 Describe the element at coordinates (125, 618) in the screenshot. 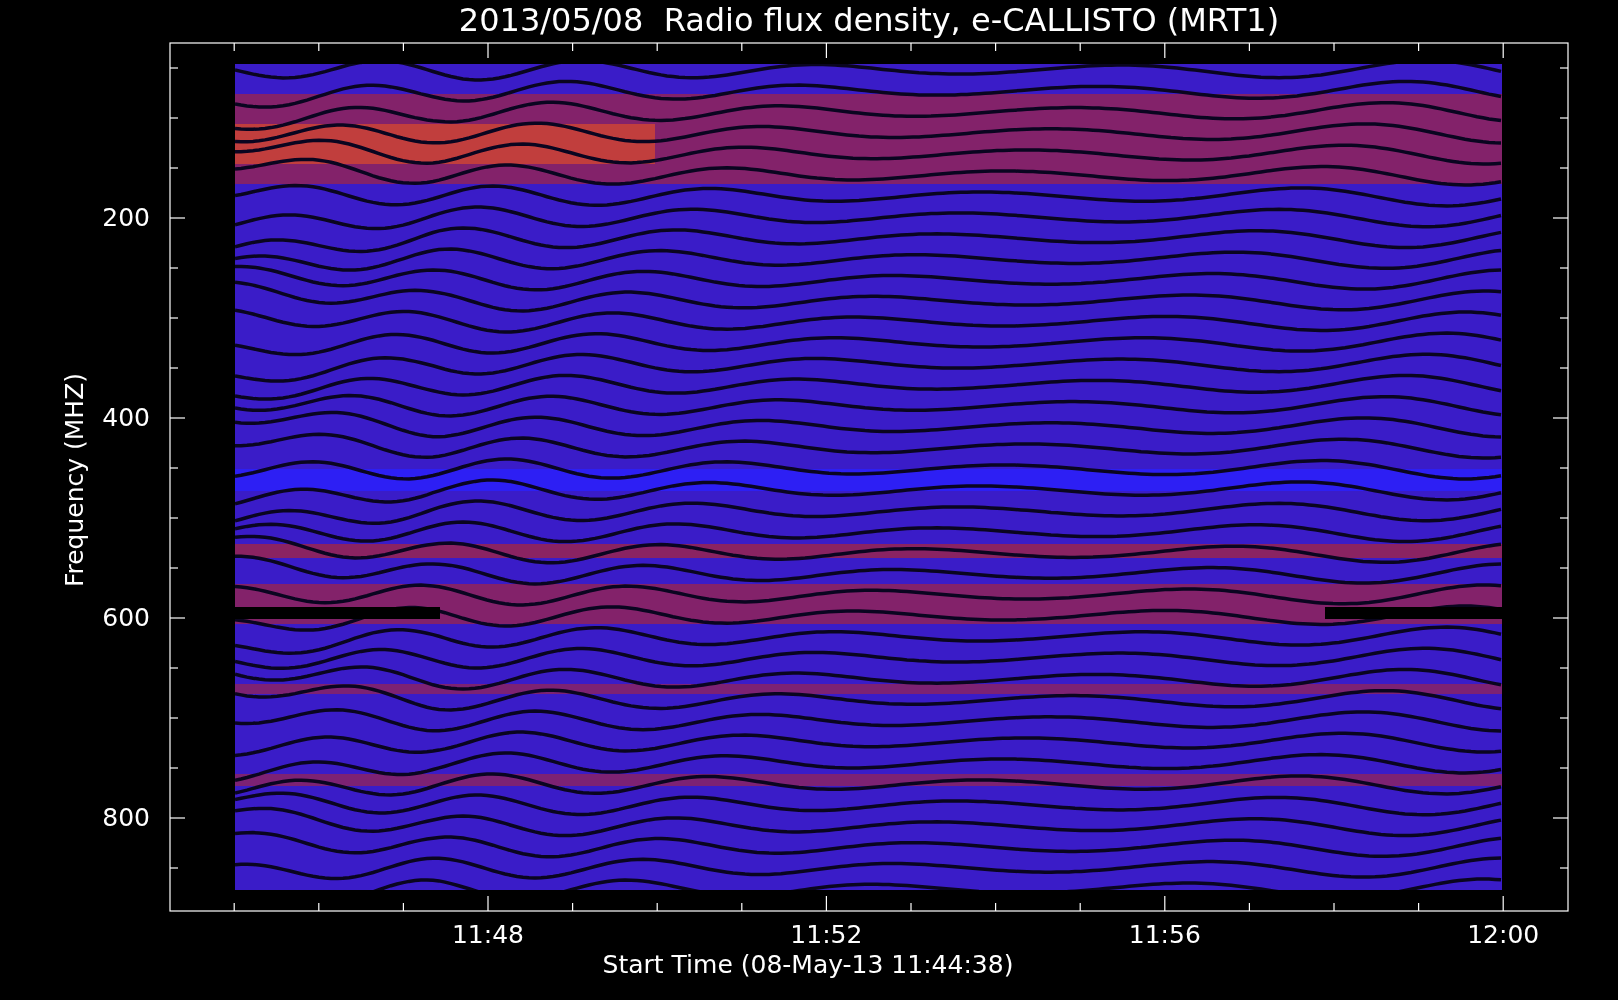

I see `tick-label: 600` at that location.